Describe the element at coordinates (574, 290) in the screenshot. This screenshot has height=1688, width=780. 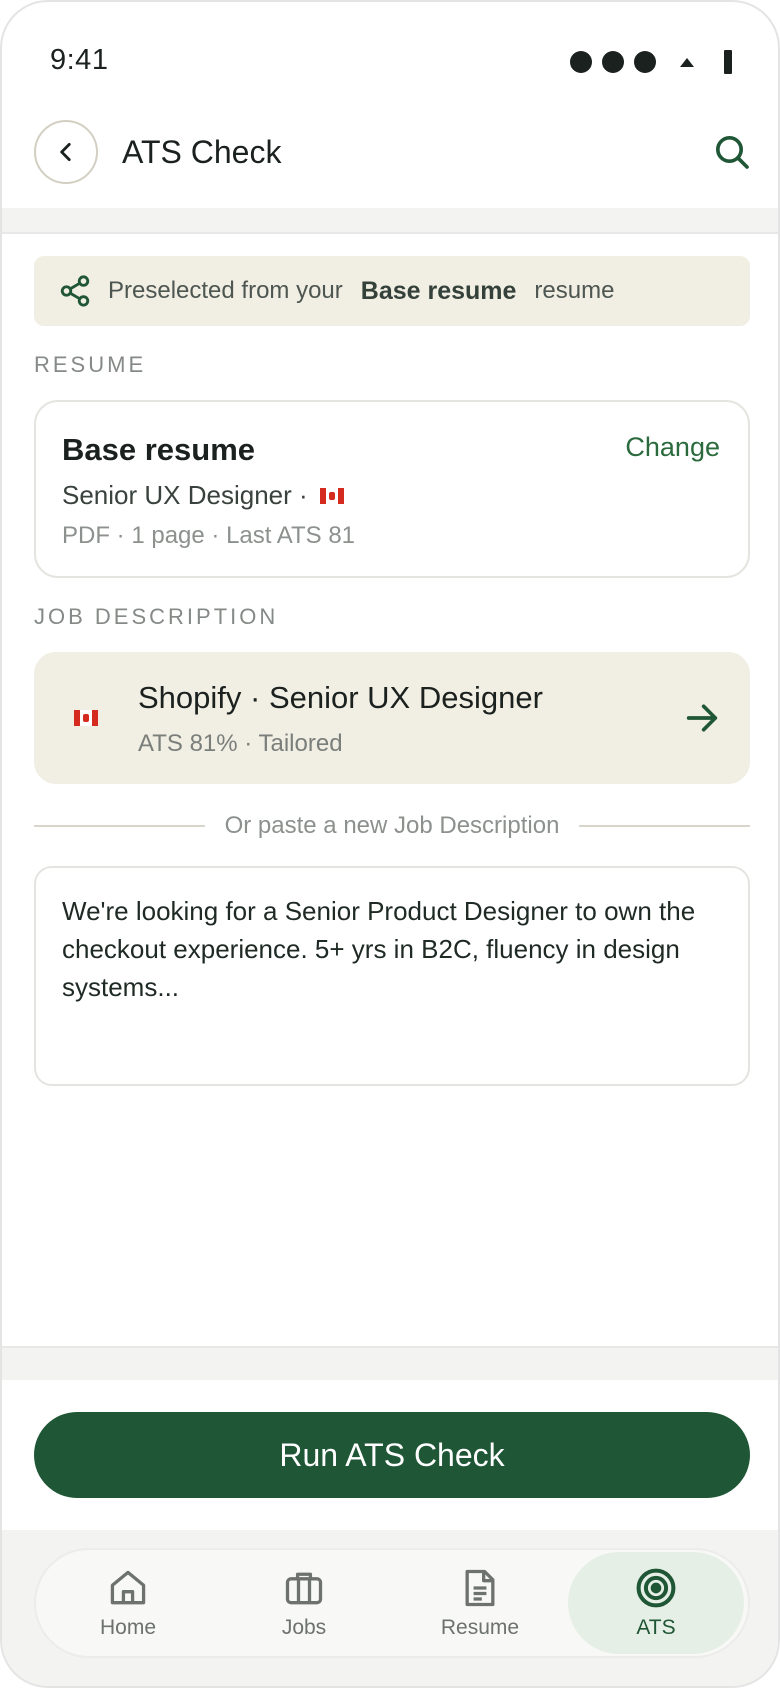
I see `banner-suffix: resume` at that location.